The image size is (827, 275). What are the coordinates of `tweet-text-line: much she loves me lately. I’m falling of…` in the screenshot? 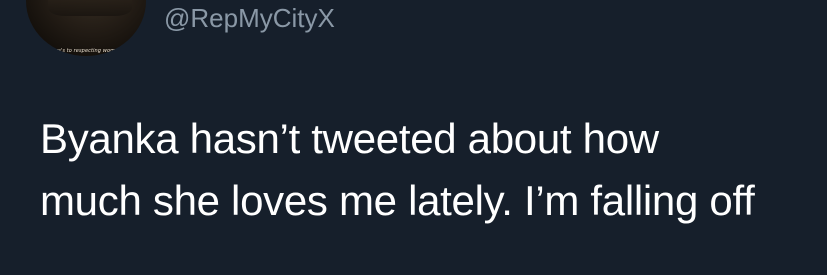 It's located at (397, 200).